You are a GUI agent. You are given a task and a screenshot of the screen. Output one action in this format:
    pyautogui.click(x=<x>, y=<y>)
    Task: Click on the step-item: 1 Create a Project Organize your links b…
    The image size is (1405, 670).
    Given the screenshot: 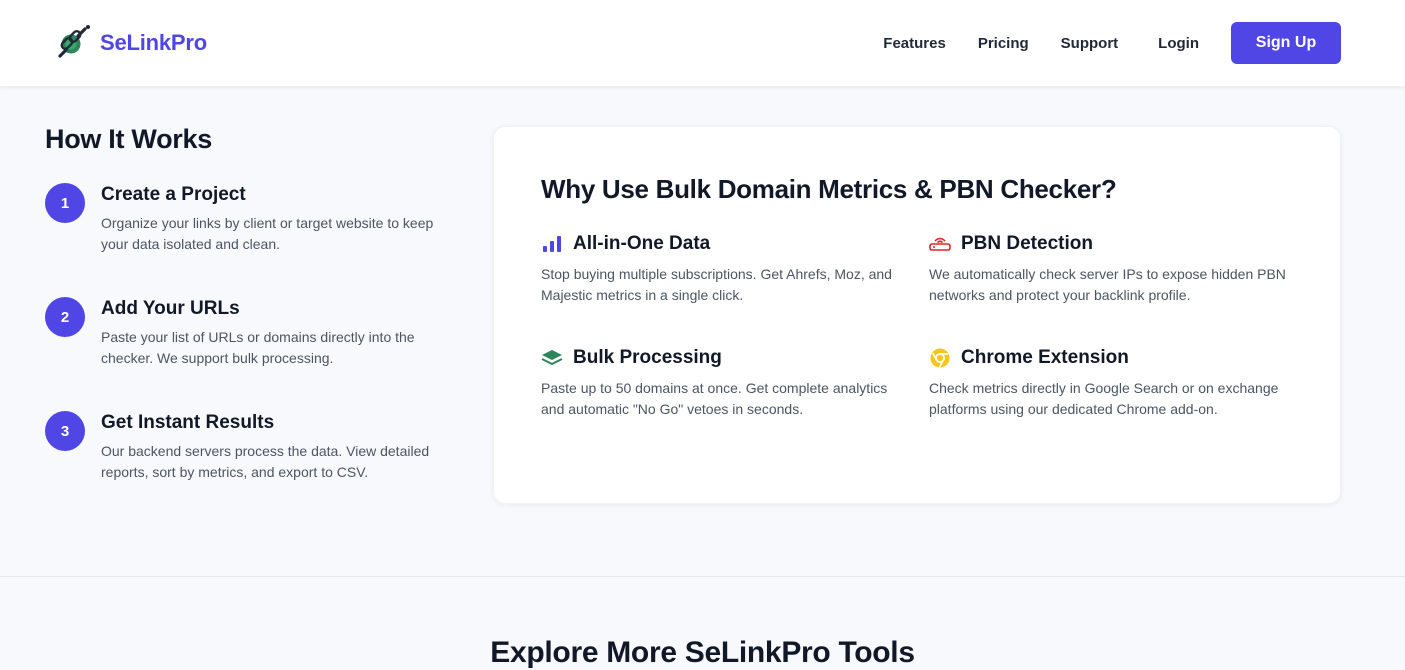 What is the action you would take?
    pyautogui.click(x=255, y=219)
    